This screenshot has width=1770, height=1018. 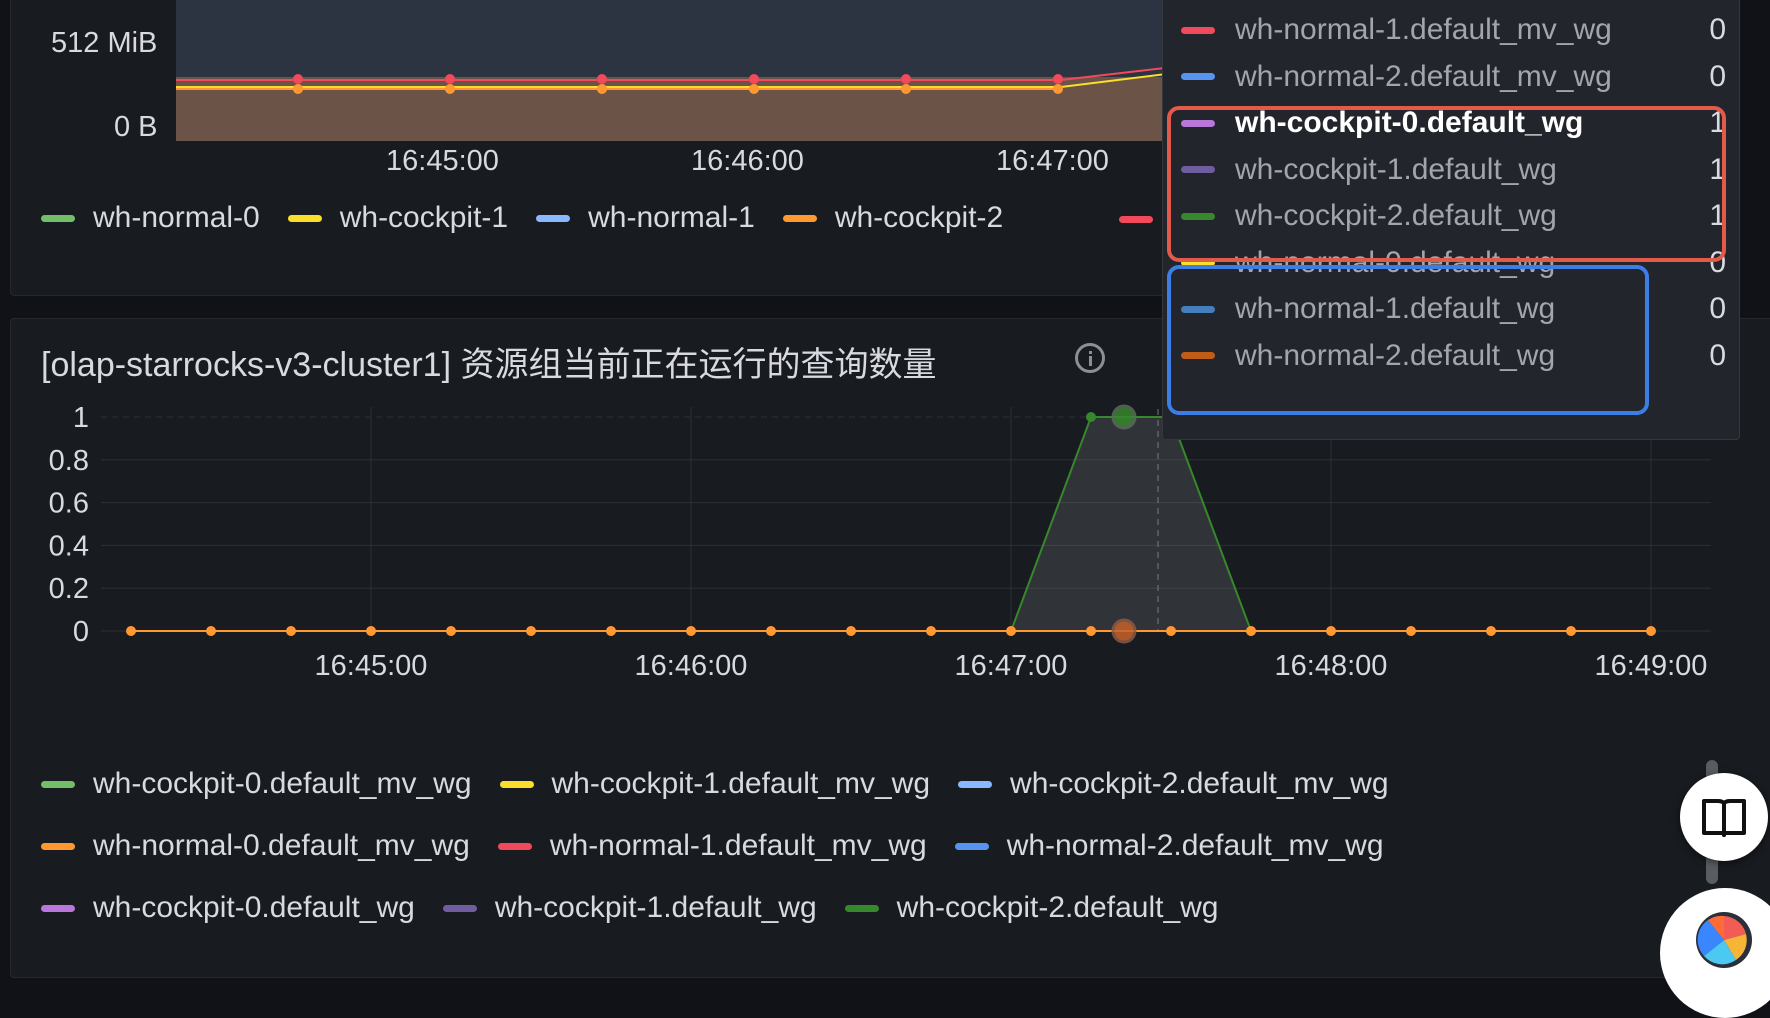 I want to click on x-tick-label: 16:46:00, so click(x=747, y=161).